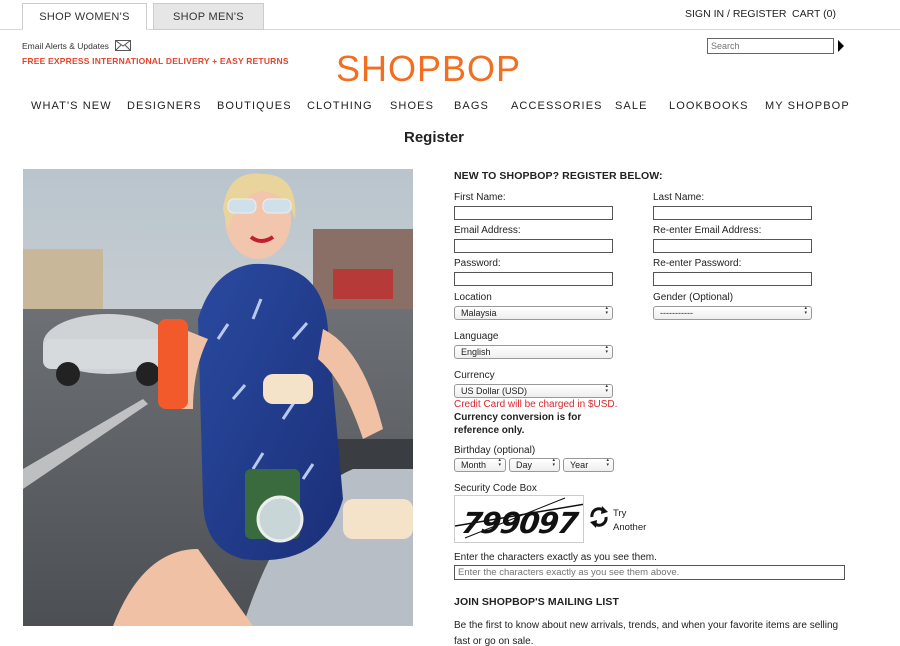  I want to click on nav-designers: DESIGNERS, so click(164, 106).